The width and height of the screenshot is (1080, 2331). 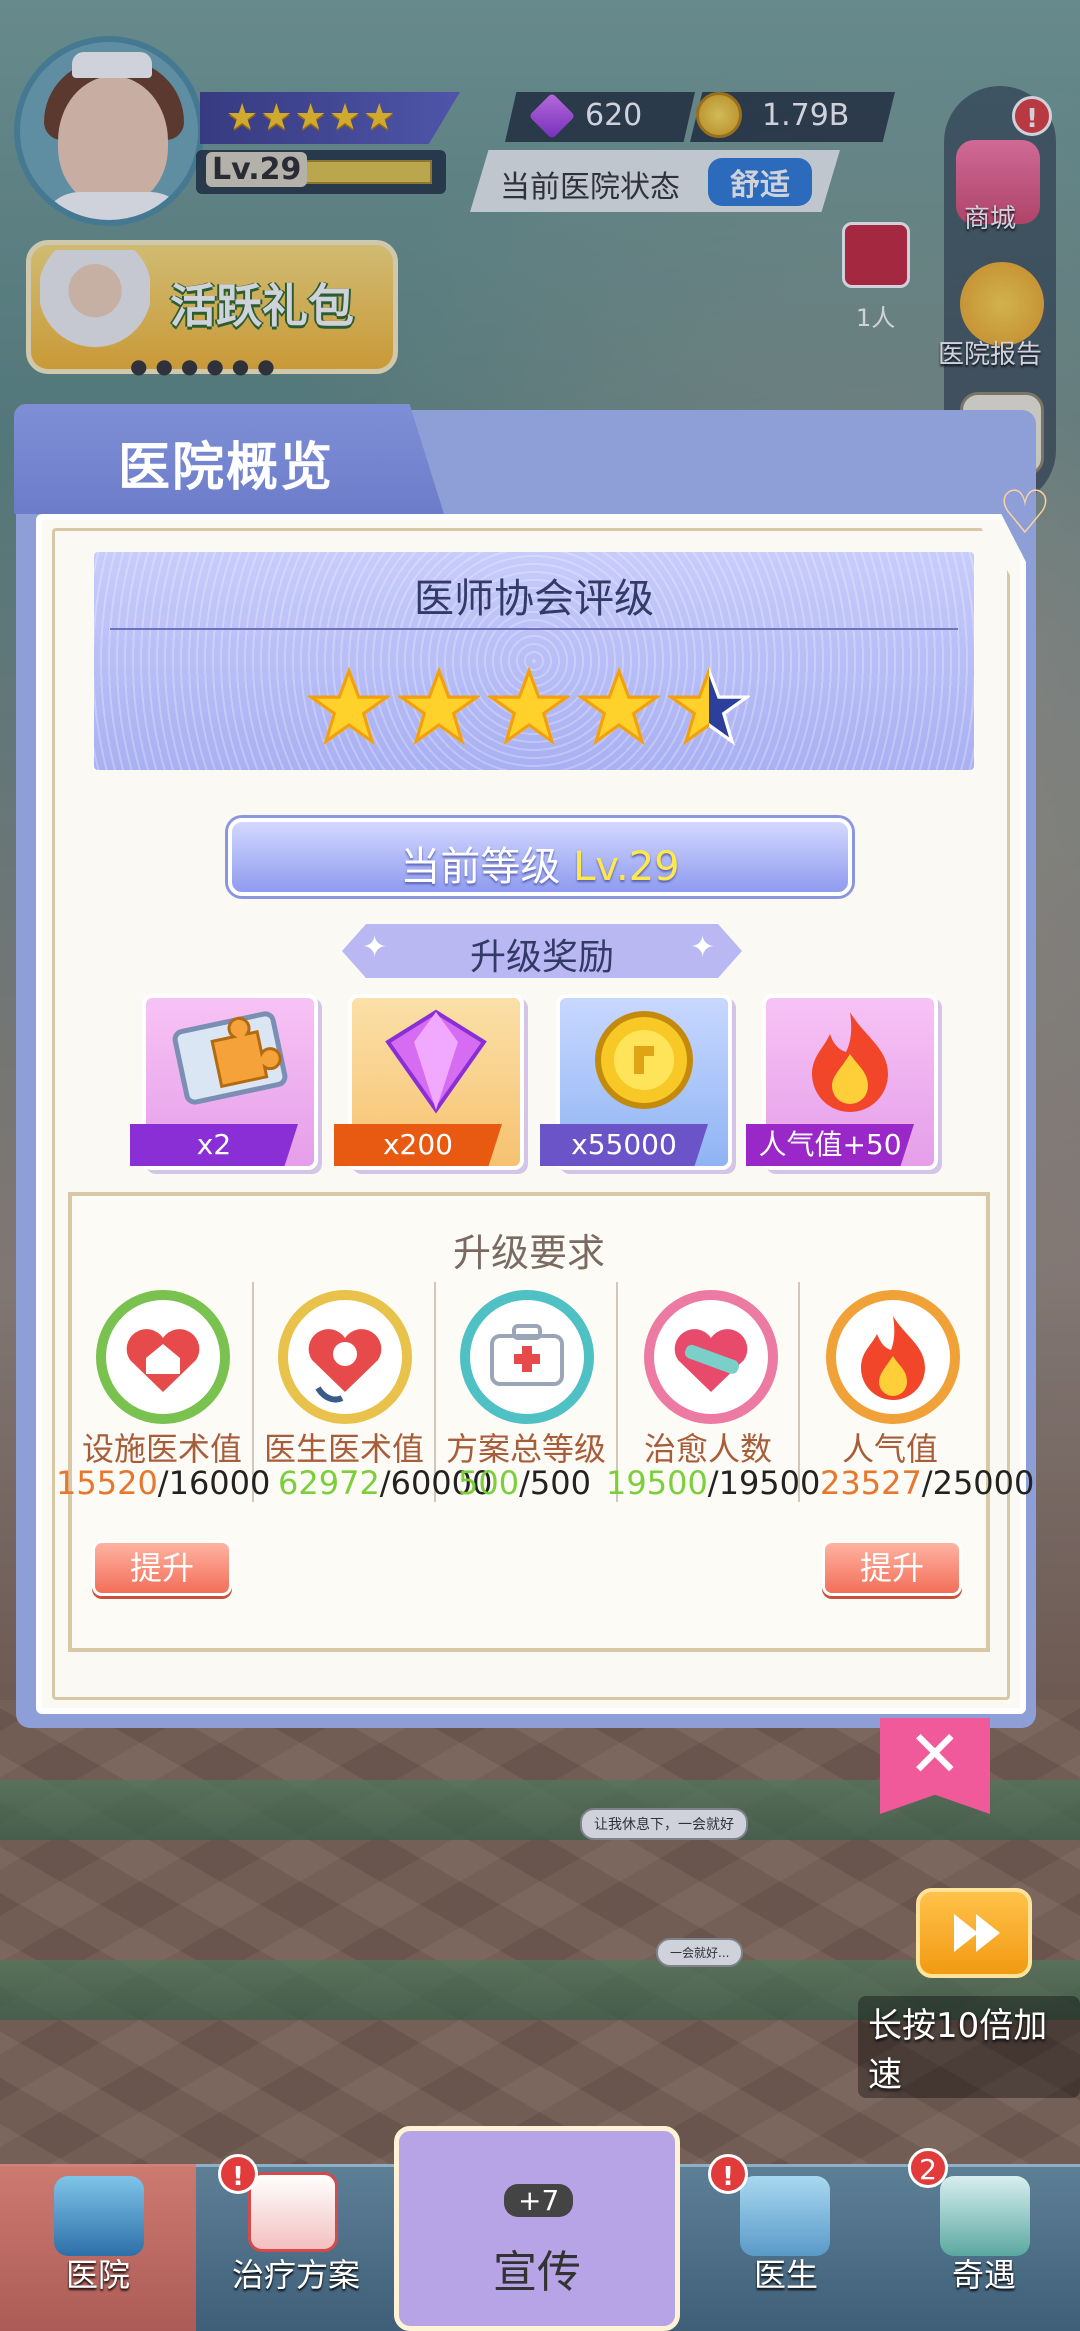 I want to click on nav-promotion, so click(x=537, y=2228).